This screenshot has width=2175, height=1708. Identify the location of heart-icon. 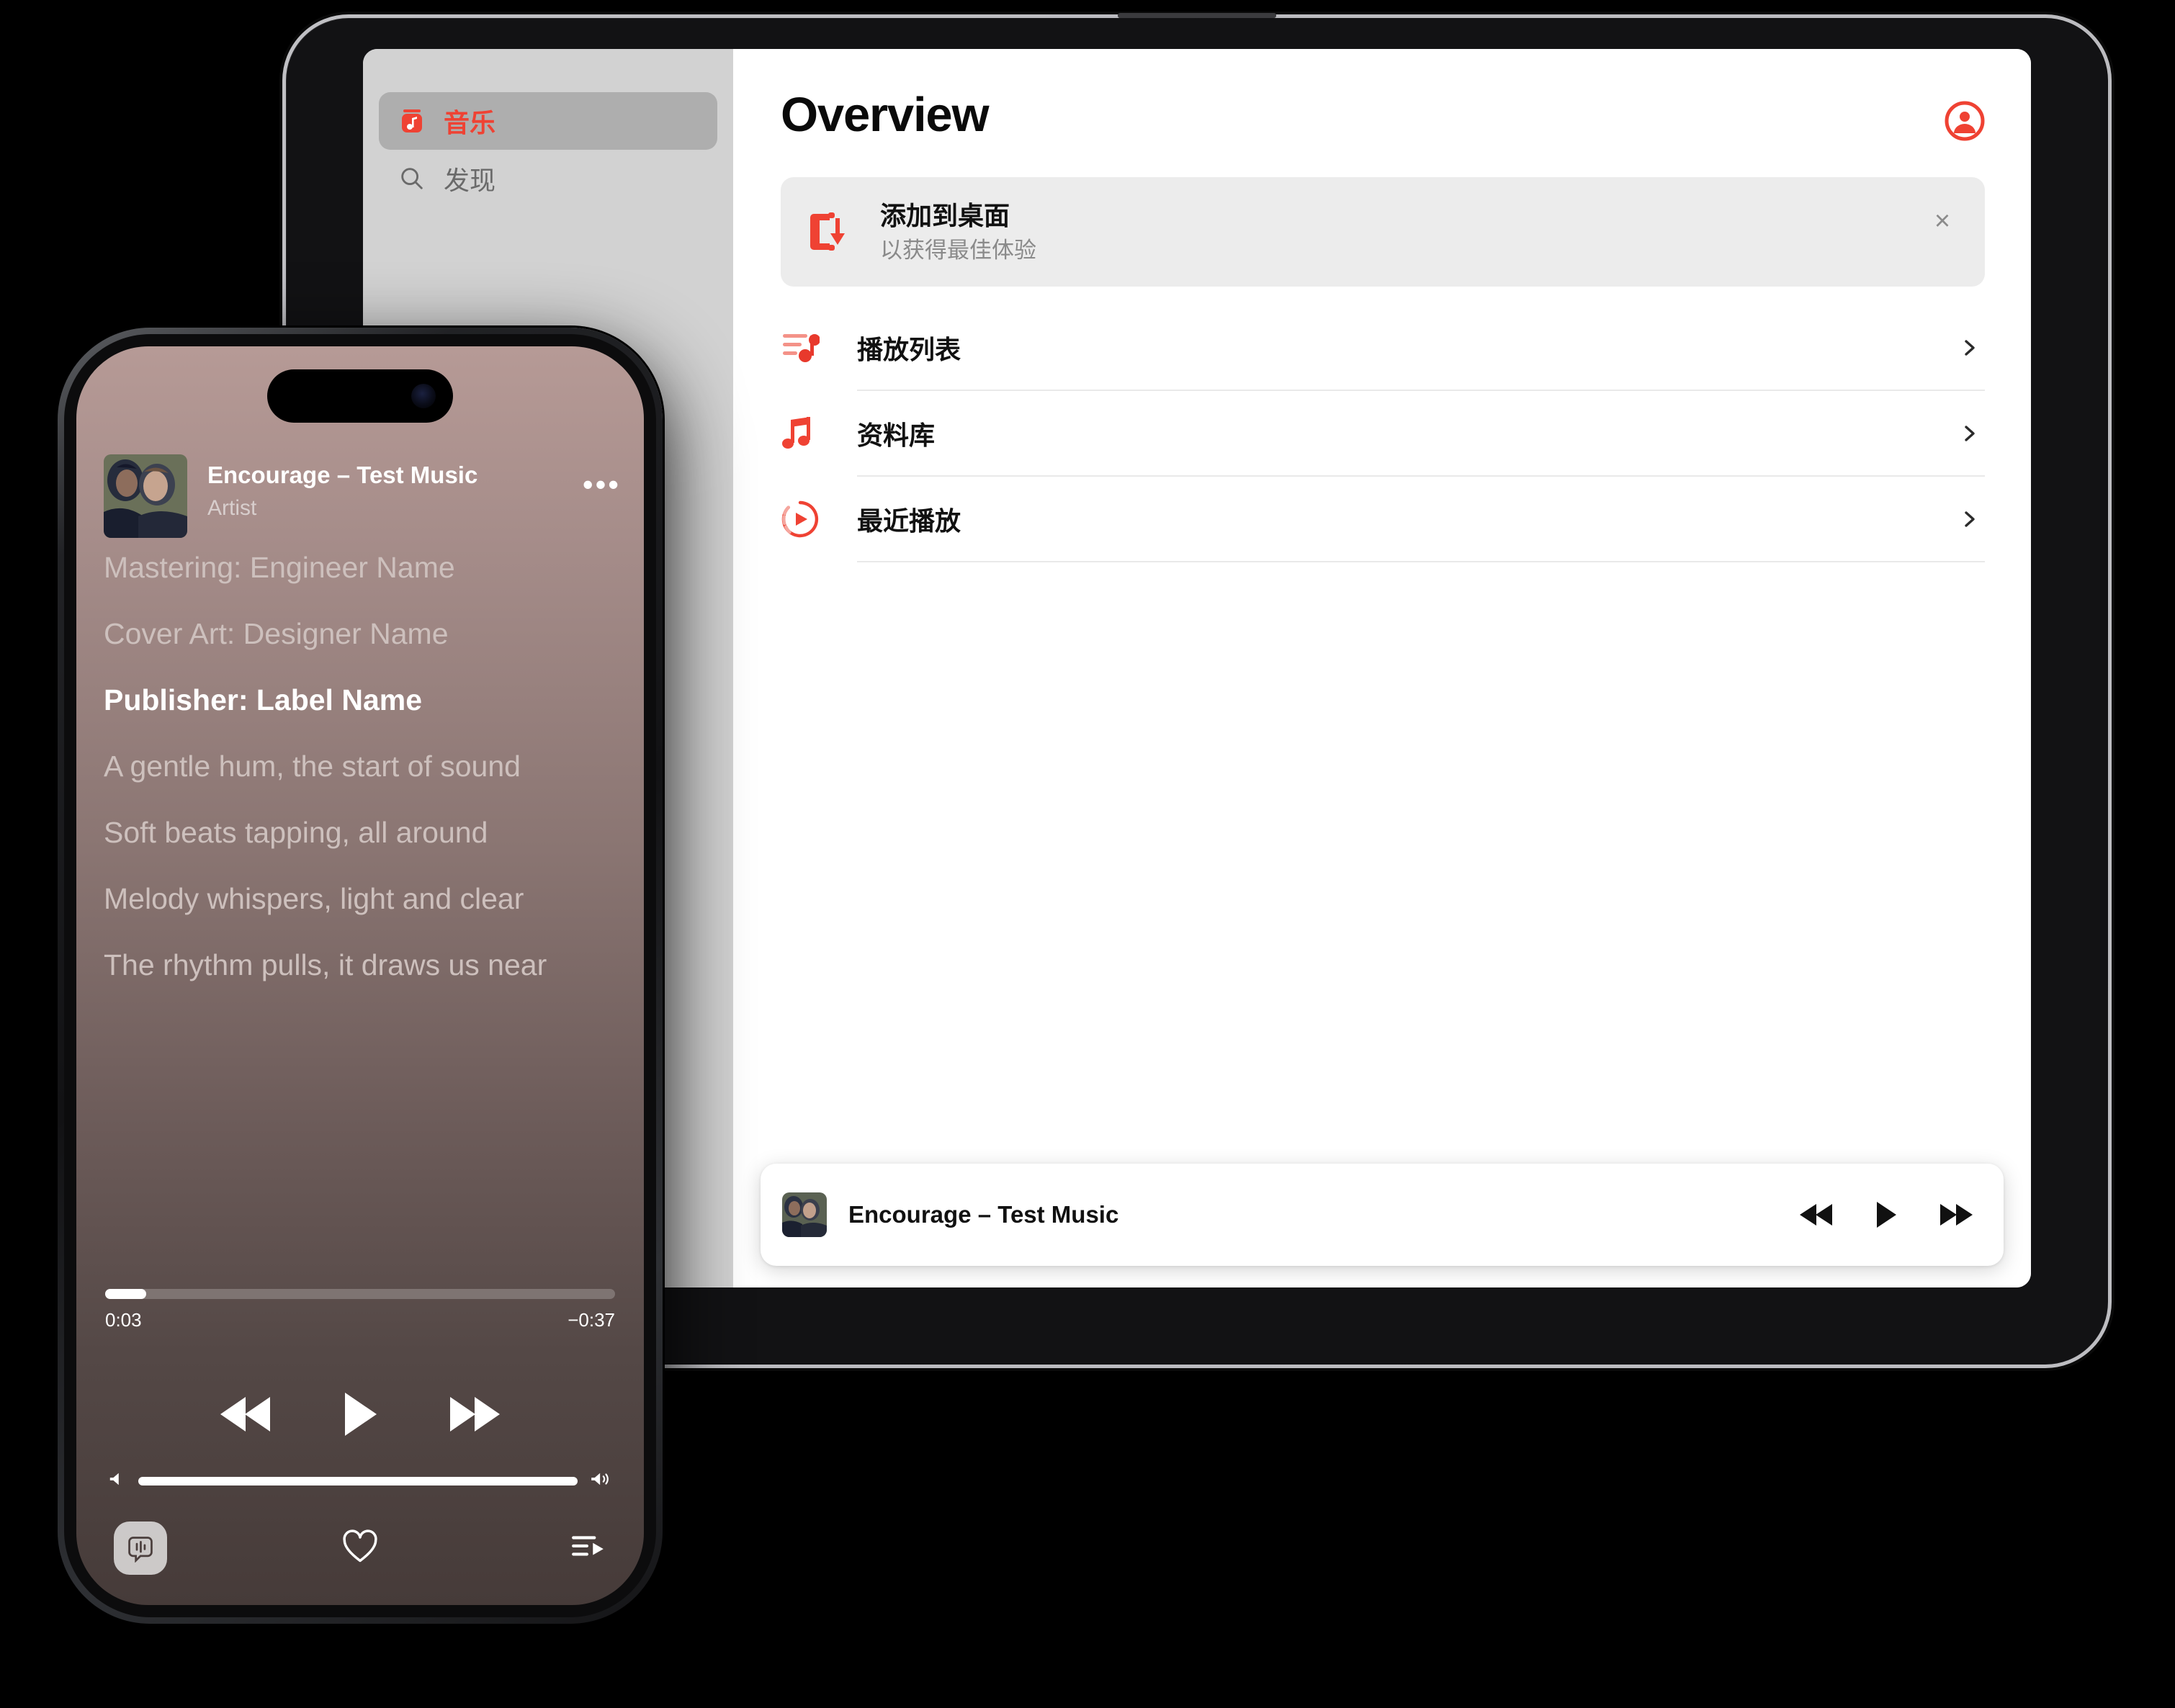
(360, 1548).